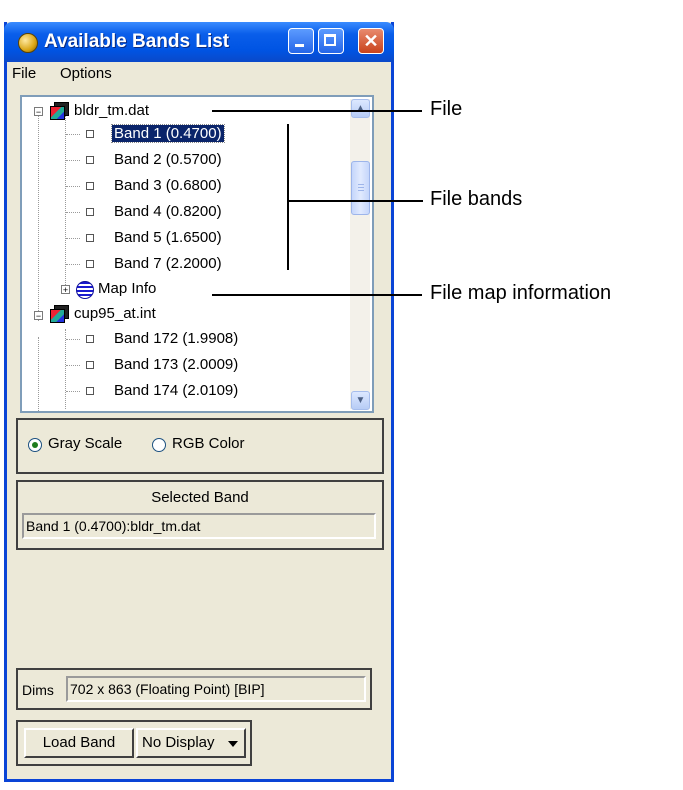 The width and height of the screenshot is (683, 790). Describe the element at coordinates (521, 293) in the screenshot. I see `file-map-callout-label: File map information` at that location.